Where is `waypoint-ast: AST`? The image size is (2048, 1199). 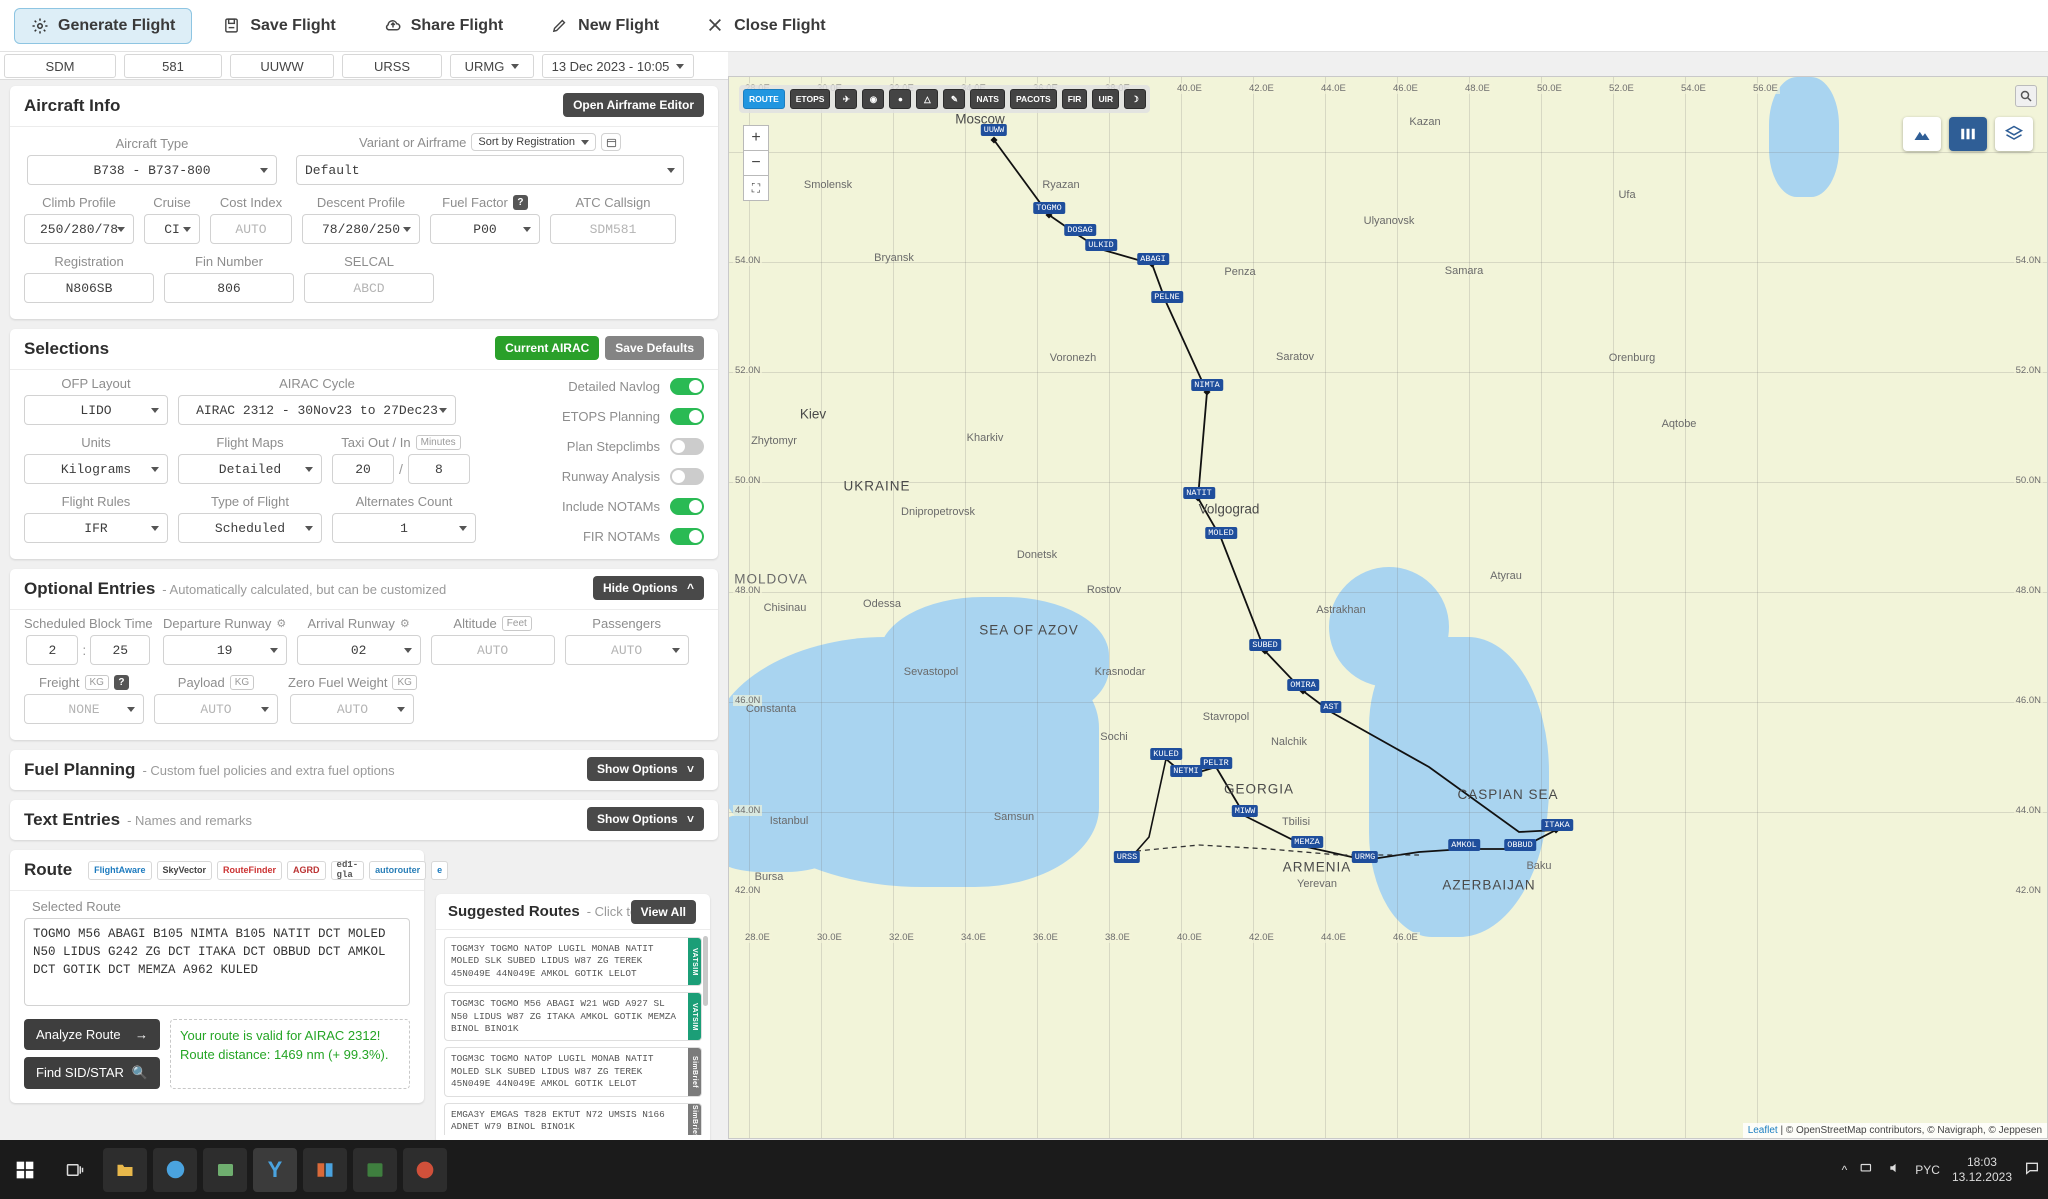 waypoint-ast: AST is located at coordinates (1331, 707).